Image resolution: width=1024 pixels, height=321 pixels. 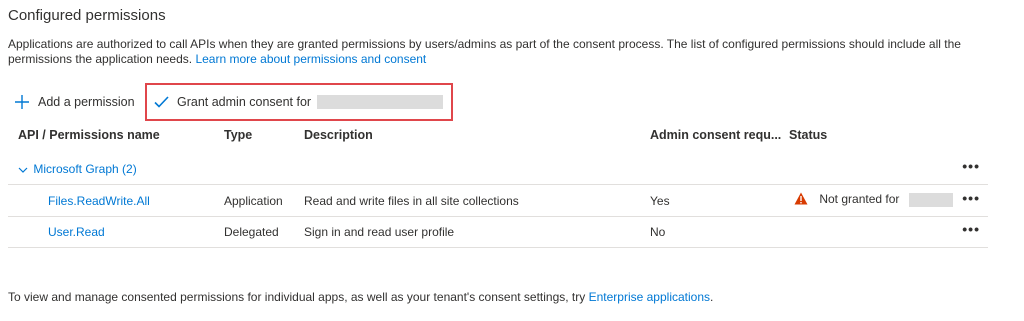 What do you see at coordinates (253, 201) in the screenshot?
I see `permission-type: Application` at bounding box center [253, 201].